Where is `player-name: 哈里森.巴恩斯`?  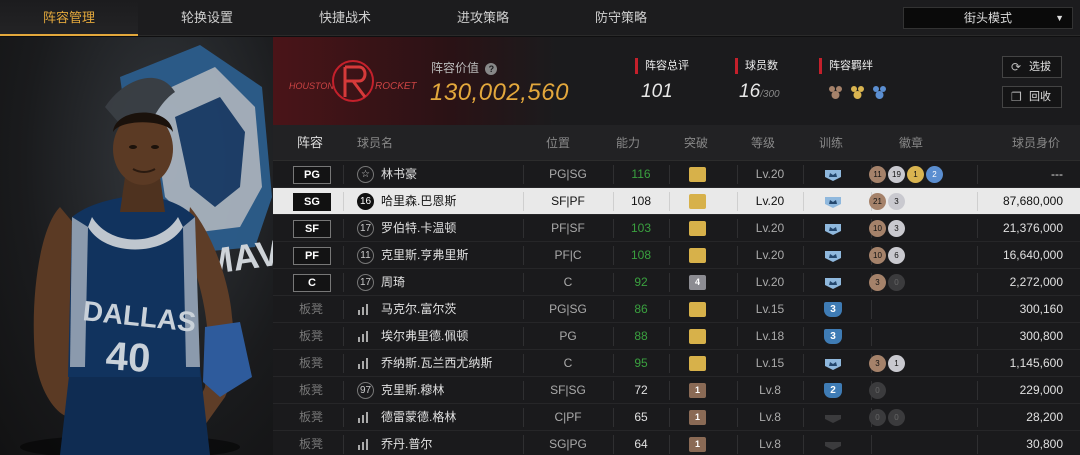 player-name: 哈里森.巴恩斯 is located at coordinates (418, 201).